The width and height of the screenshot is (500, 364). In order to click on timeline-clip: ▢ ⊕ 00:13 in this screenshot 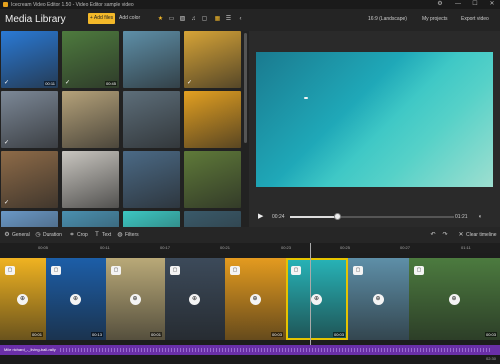, I will do `click(76, 299)`.